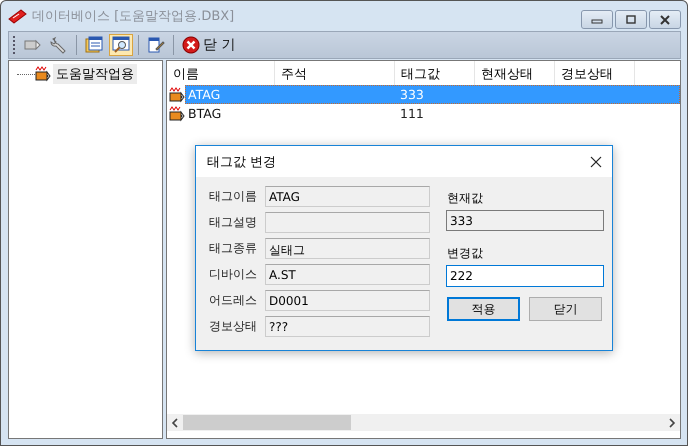  What do you see at coordinates (233, 222) in the screenshot?
I see `field-label: 태그설명` at bounding box center [233, 222].